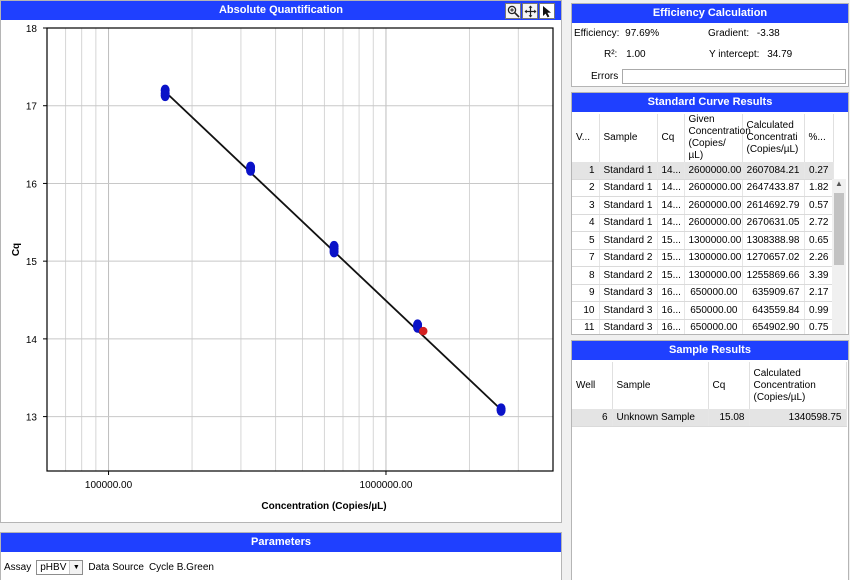 The width and height of the screenshot is (850, 580). I want to click on table-row: 5 Standard 2 15... 1300000.00 1308388.98 0.65, so click(703, 240).